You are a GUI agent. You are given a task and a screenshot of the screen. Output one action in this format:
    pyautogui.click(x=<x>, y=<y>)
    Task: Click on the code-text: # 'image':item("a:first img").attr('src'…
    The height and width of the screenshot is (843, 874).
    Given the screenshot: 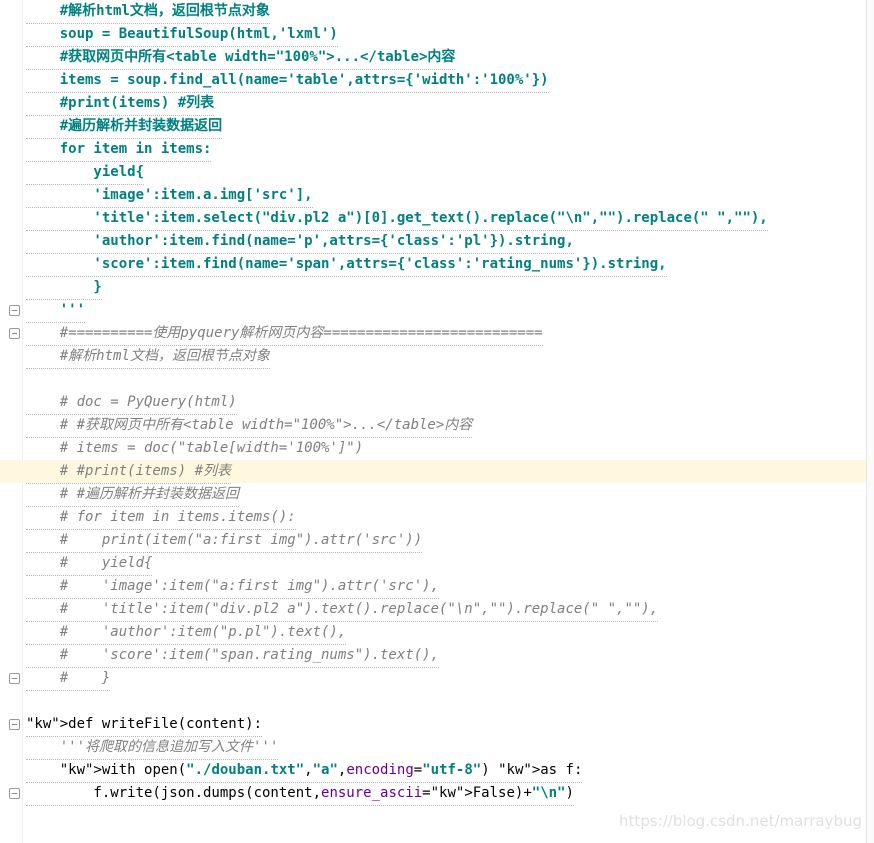 What is the action you would take?
    pyautogui.click(x=233, y=587)
    